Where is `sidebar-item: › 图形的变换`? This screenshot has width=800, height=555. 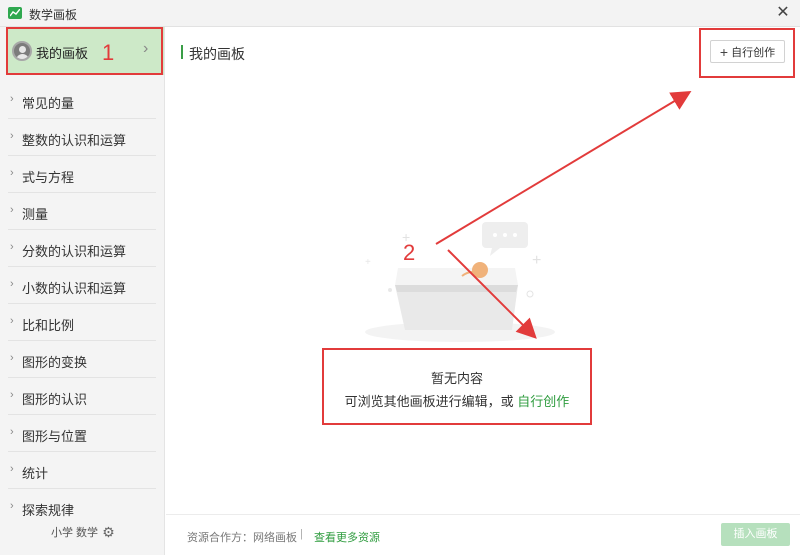 sidebar-item: › 图形的变换 is located at coordinates (82, 359).